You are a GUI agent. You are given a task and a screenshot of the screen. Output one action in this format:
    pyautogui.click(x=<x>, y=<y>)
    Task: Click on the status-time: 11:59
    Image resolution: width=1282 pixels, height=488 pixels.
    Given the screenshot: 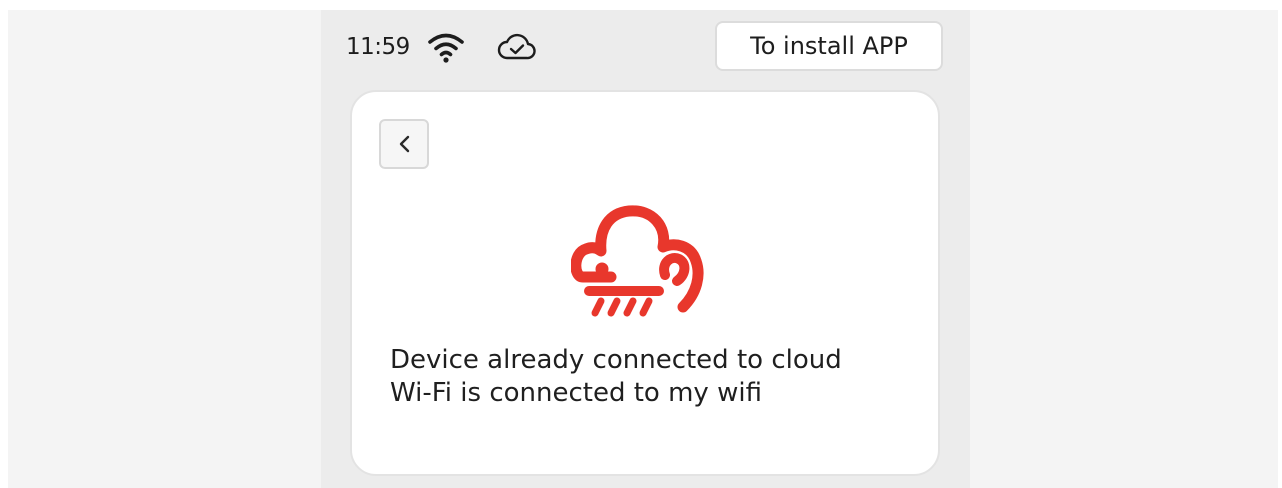 What is the action you would take?
    pyautogui.click(x=378, y=47)
    